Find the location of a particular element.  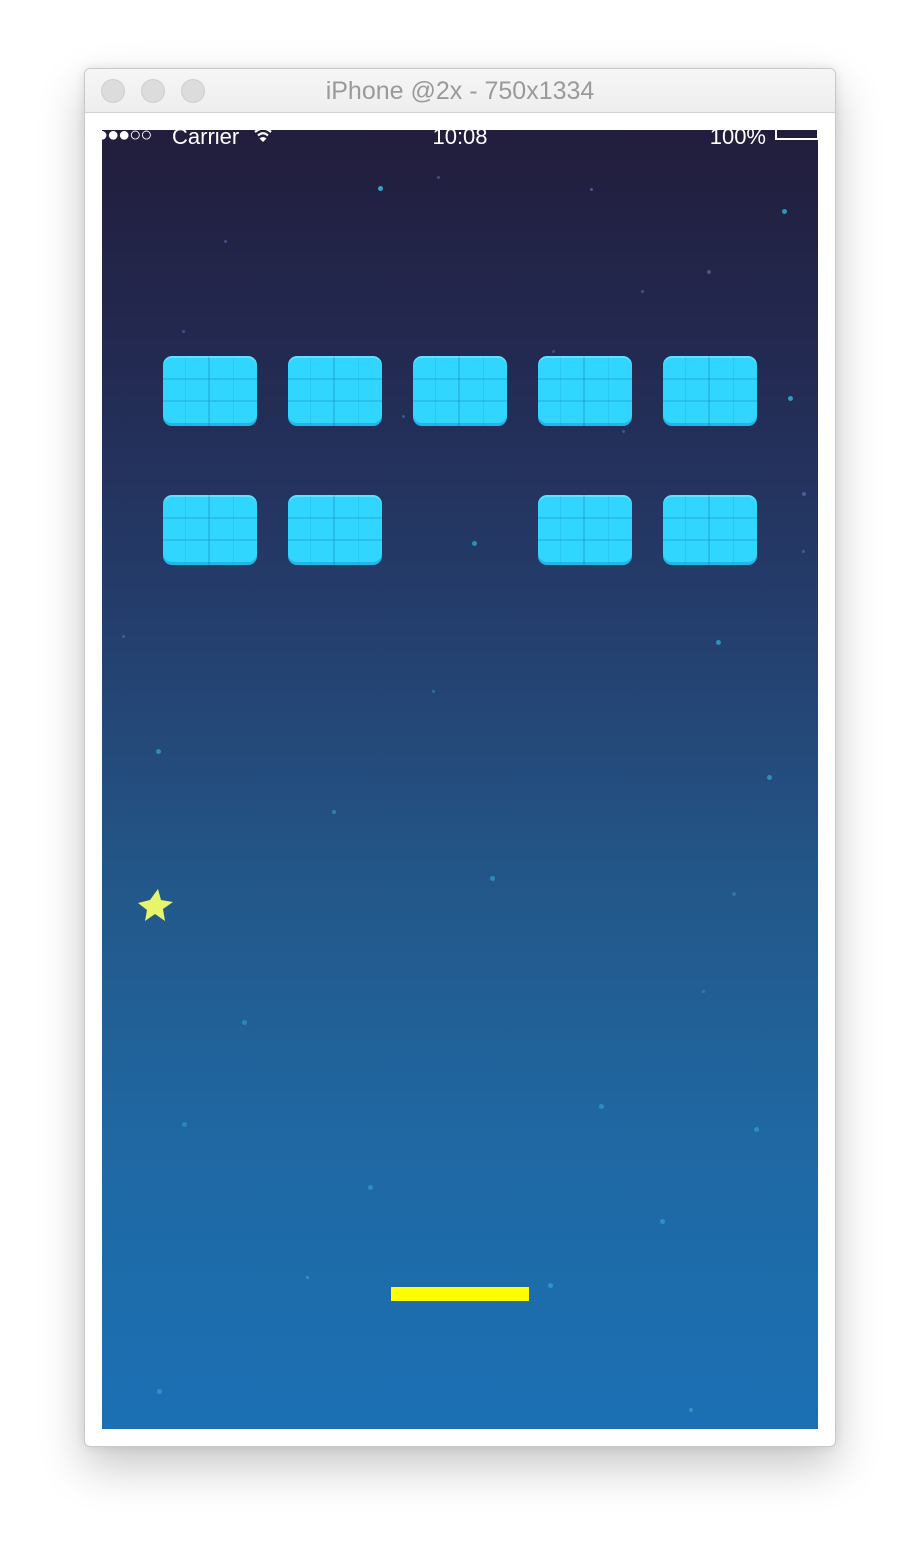

title-bar: iPhone @2x - 750x1334 is located at coordinates (460, 91).